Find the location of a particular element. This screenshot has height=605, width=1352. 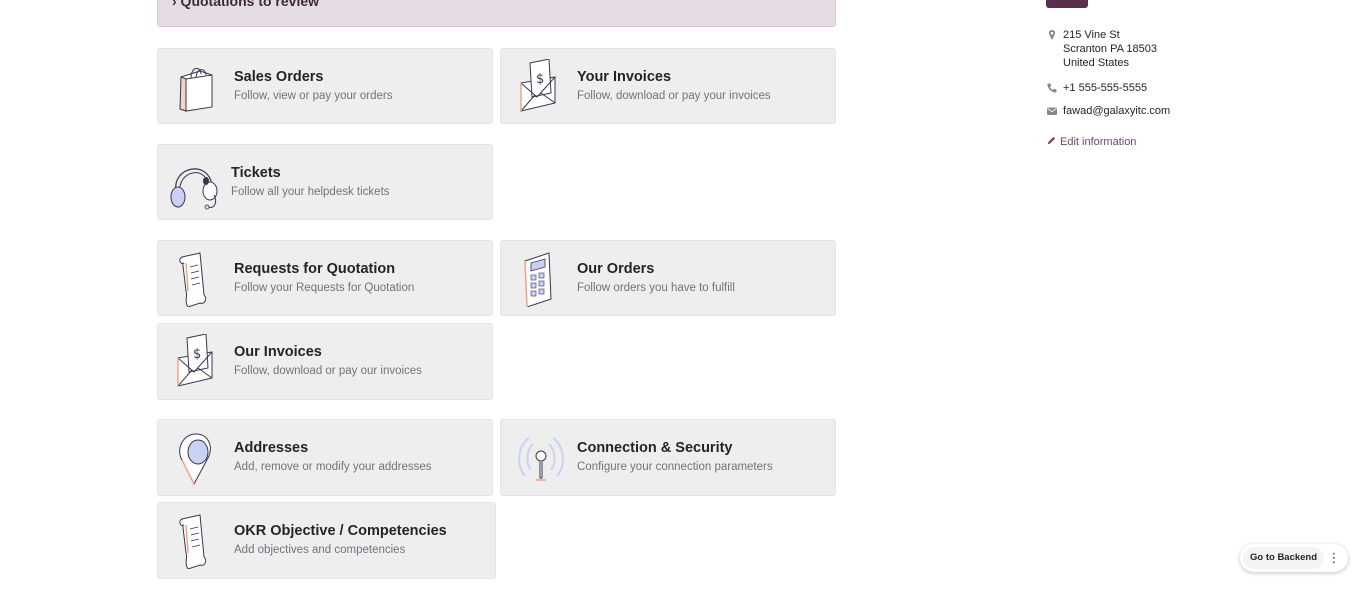

card-title: OKR Objective / Competencies is located at coordinates (340, 531).